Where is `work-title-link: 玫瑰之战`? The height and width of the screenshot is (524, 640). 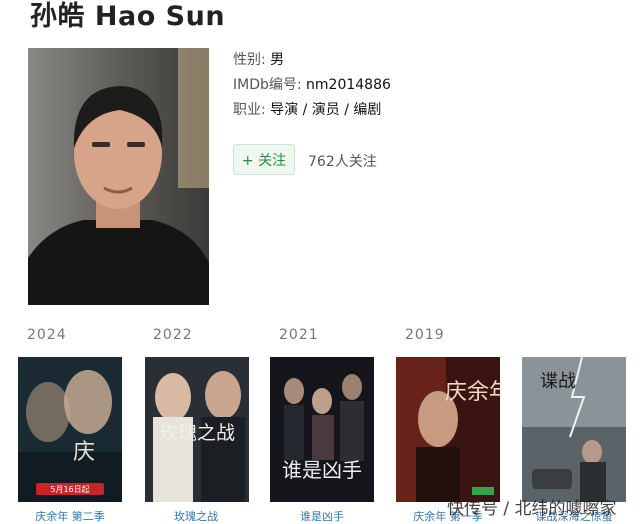
work-title-link: 玫瑰之战 is located at coordinates (196, 516).